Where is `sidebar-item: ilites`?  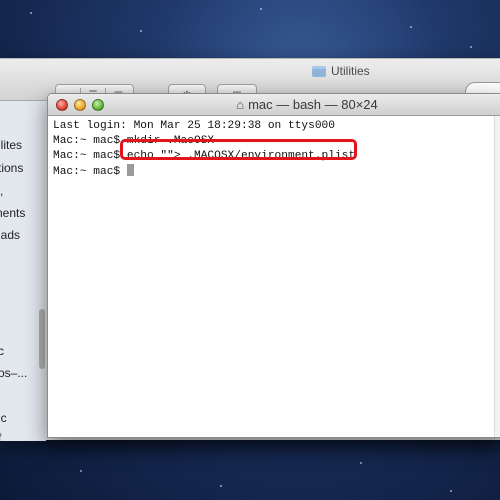
sidebar-item: ilites is located at coordinates (11, 145).